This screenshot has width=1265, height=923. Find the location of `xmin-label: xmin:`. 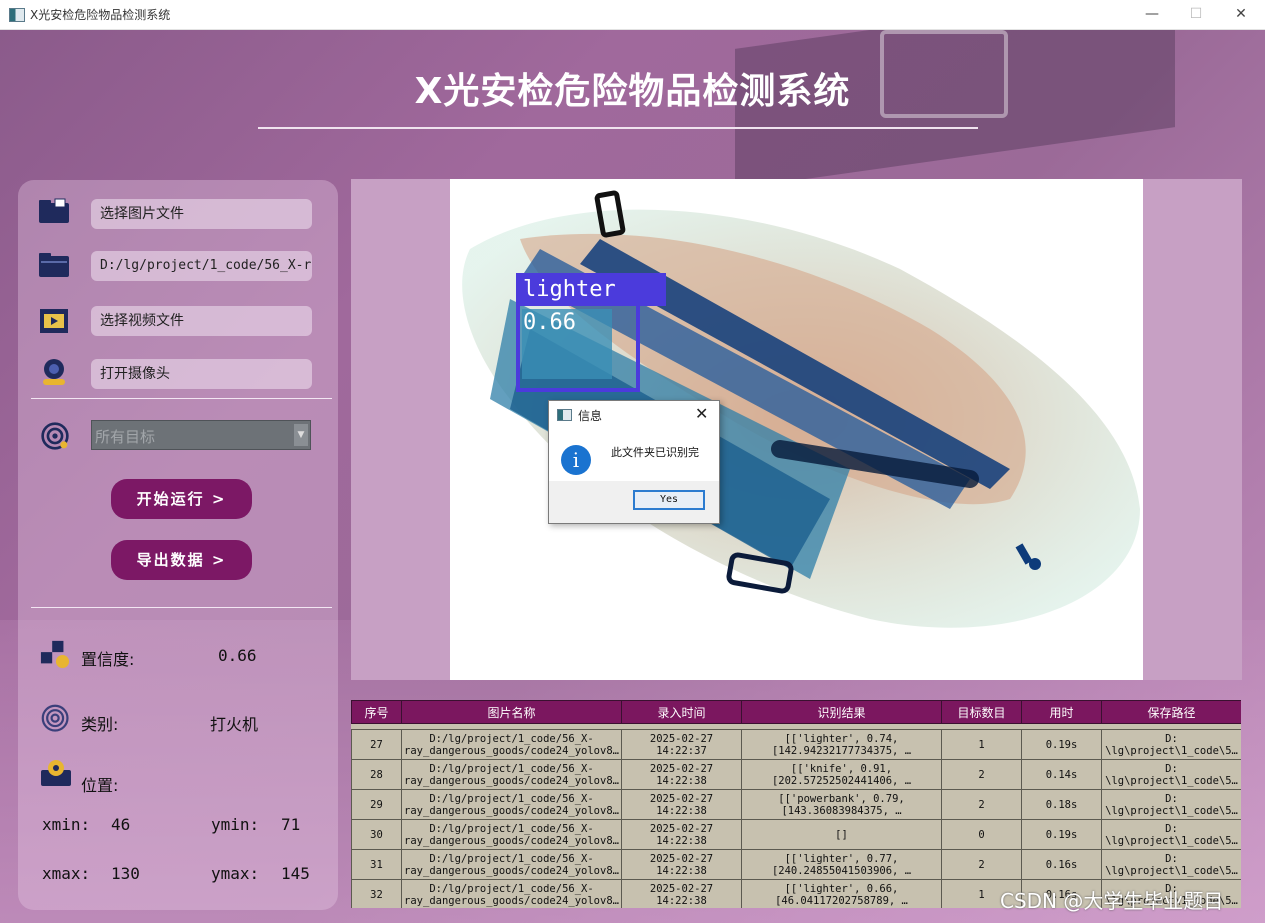

xmin-label: xmin: is located at coordinates (66, 824).